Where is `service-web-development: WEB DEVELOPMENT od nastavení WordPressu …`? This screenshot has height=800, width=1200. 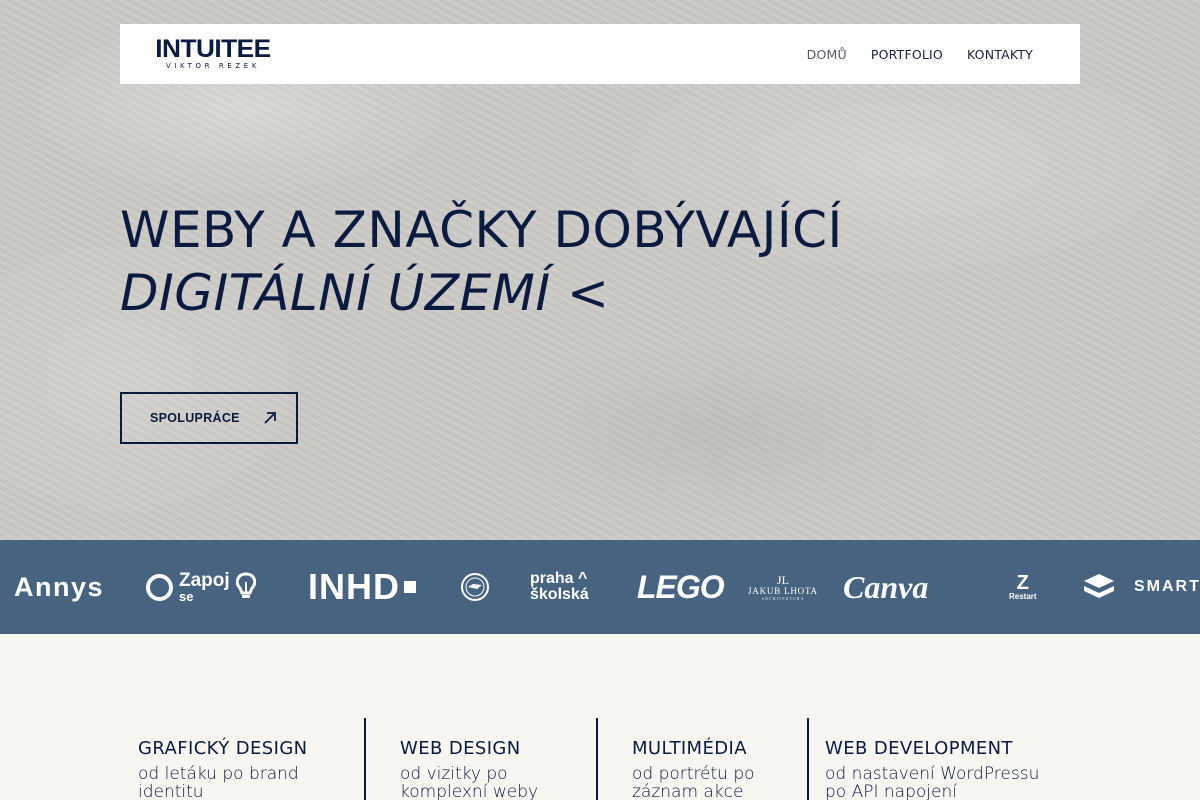 service-web-development: WEB DEVELOPMENT od nastavení WordPressu … is located at coordinates (932, 769).